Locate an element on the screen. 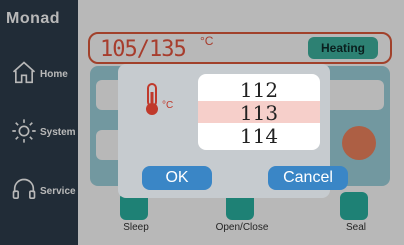 This screenshot has height=245, width=404. thermometer-group: °C is located at coordinates (158, 106).